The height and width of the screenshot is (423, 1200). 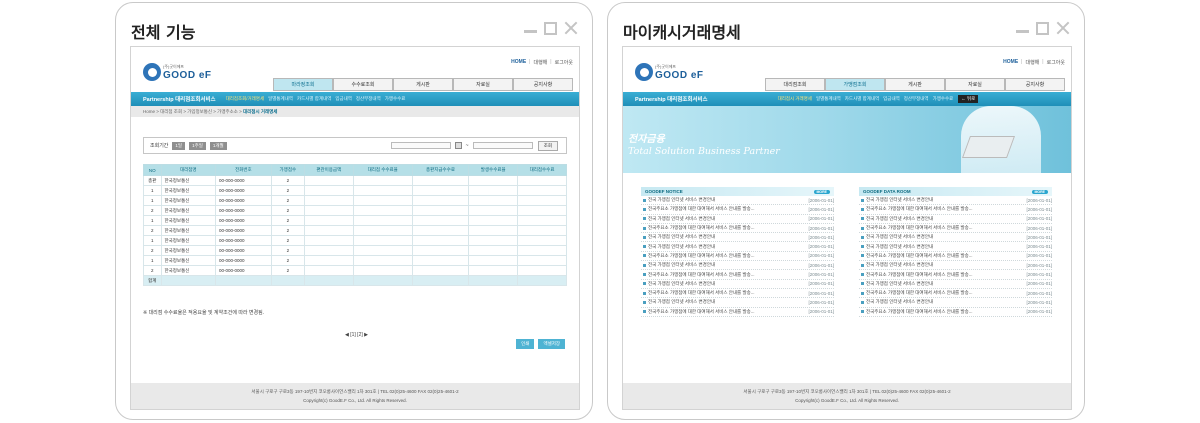 What do you see at coordinates (245, 99) in the screenshot?
I see `subnav-item: 대리점조회/거래명세` at bounding box center [245, 99].